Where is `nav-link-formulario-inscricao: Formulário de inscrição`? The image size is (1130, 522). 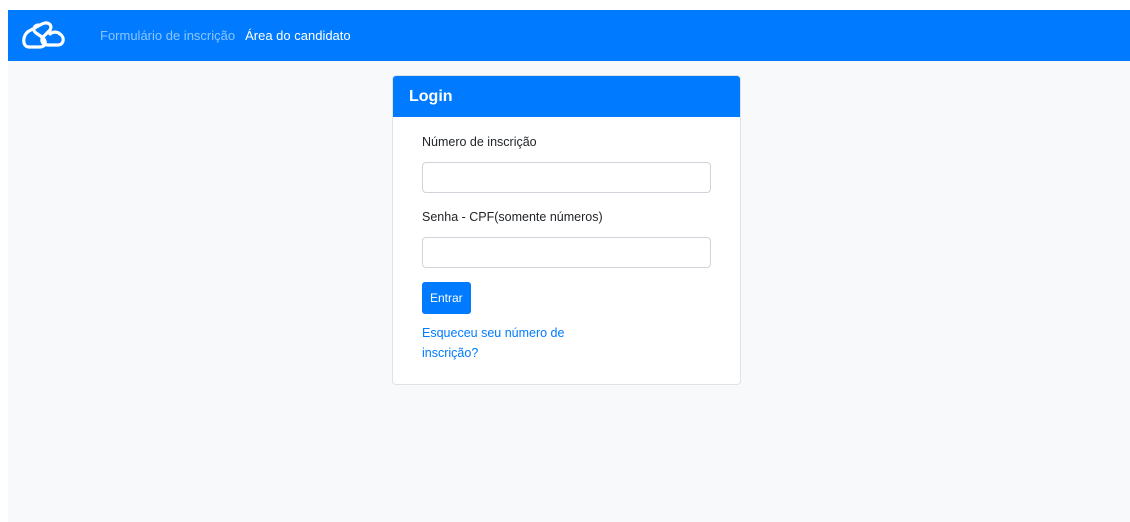 nav-link-formulario-inscricao: Formulário de inscrição is located at coordinates (167, 35).